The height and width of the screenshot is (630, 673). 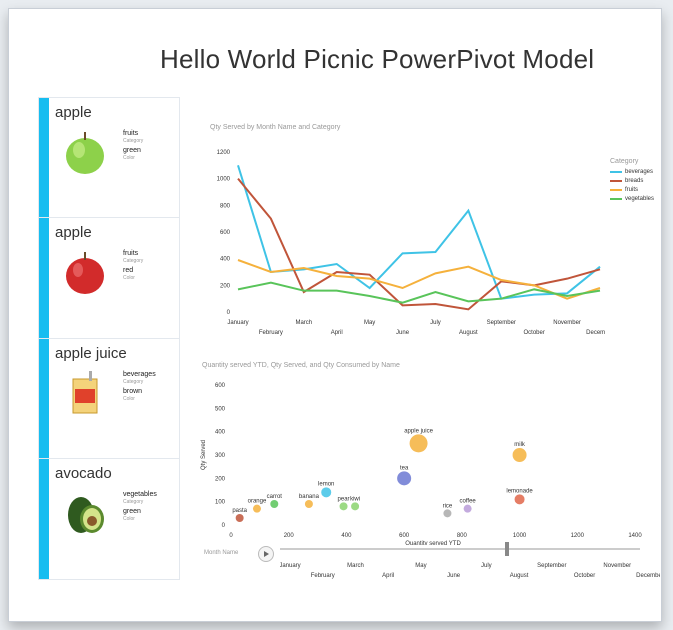 What do you see at coordinates (377, 59) in the screenshot?
I see `page-title: Hello World Picnic PowerPivot Model` at bounding box center [377, 59].